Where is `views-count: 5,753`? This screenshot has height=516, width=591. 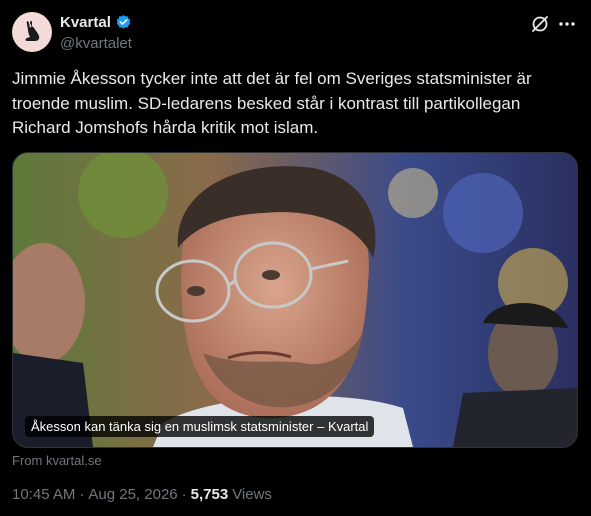
views-count: 5,753 is located at coordinates (209, 494).